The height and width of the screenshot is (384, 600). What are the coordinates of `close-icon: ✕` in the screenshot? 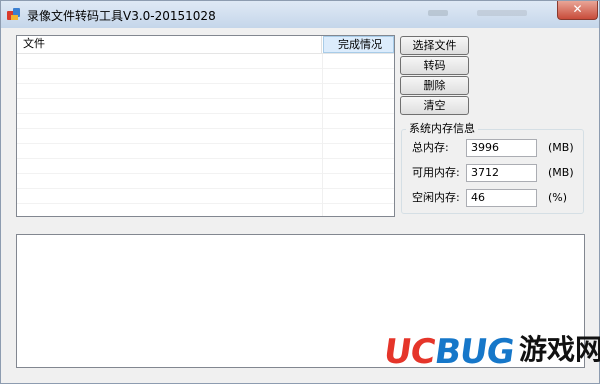 It's located at (577, 9).